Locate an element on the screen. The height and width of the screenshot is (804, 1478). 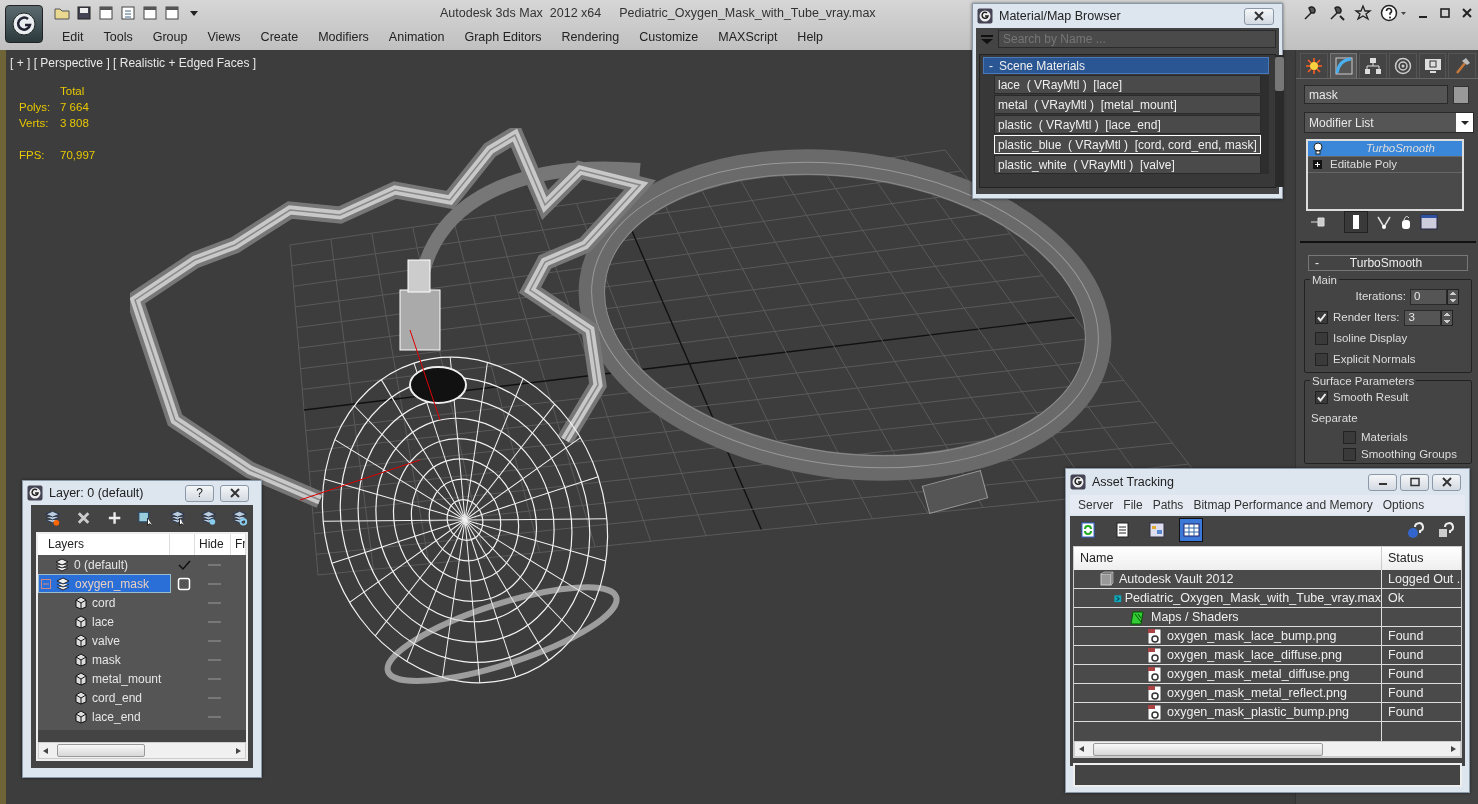
open-folder-icon is located at coordinates (62, 13).